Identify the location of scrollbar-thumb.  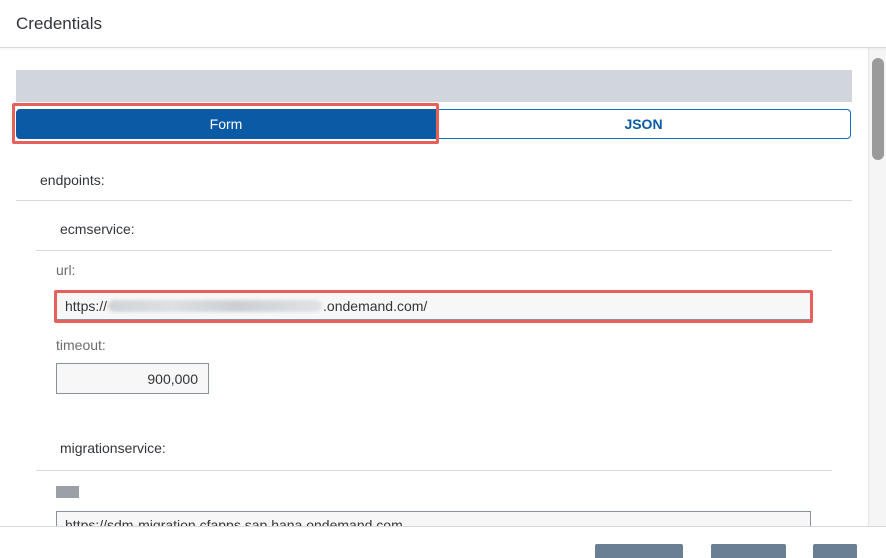
(878, 109).